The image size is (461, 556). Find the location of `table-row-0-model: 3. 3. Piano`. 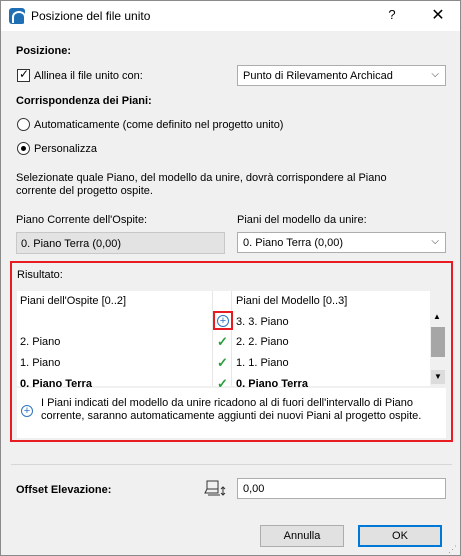

table-row-0-model: 3. 3. Piano is located at coordinates (262, 322).